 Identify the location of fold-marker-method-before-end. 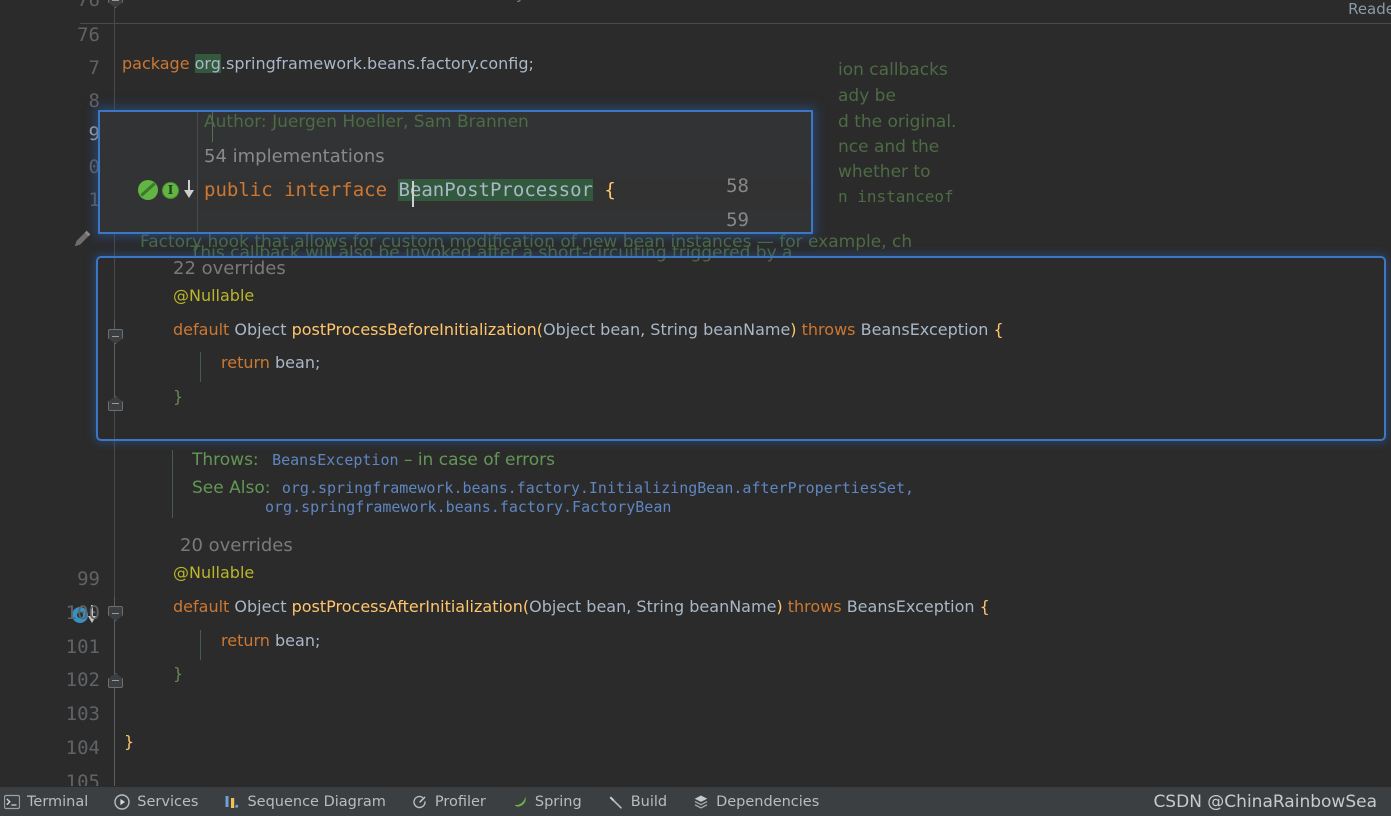
(115, 403).